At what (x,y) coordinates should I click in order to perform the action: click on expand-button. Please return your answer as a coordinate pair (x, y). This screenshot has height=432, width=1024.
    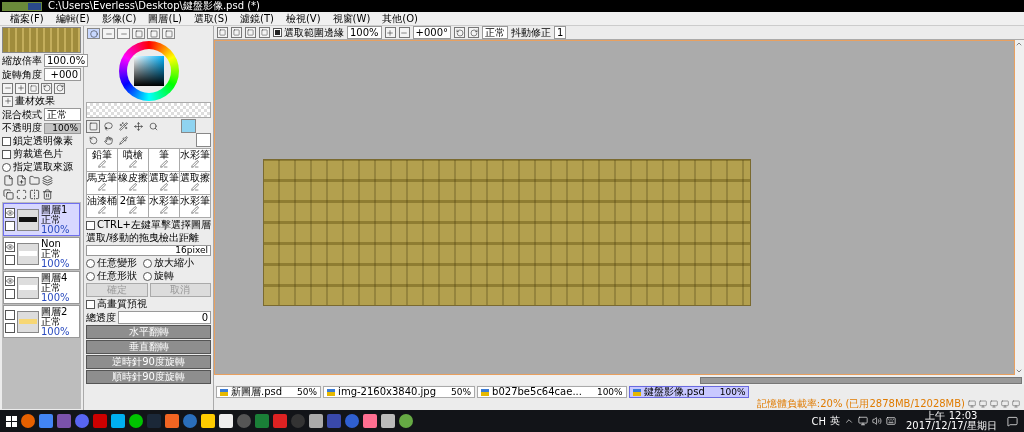
    Looking at the image, I should click on (7, 101).